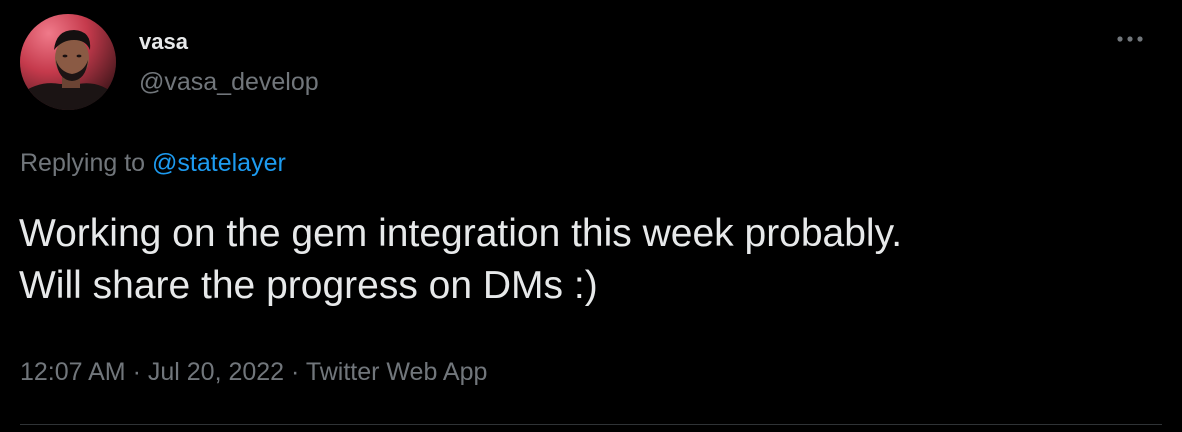 The image size is (1182, 432). I want to click on divider, so click(591, 424).